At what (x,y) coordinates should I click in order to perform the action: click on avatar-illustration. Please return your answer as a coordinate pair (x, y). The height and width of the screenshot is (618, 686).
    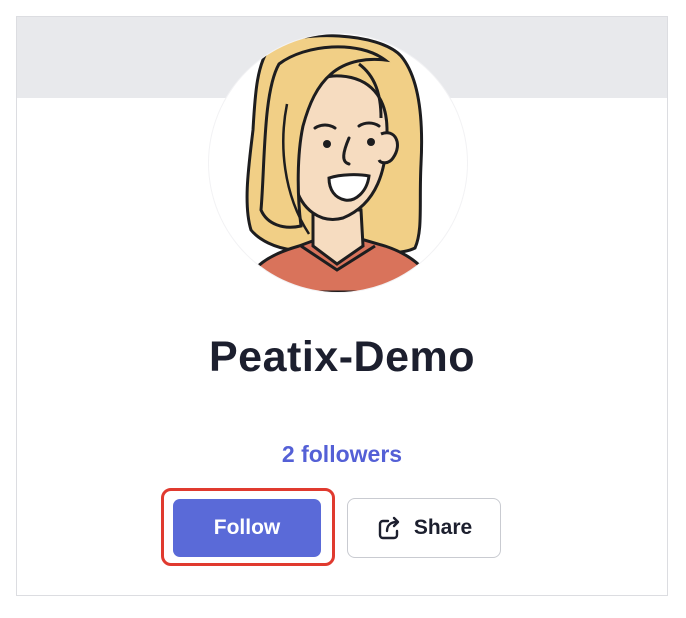
    Looking at the image, I should click on (339, 163).